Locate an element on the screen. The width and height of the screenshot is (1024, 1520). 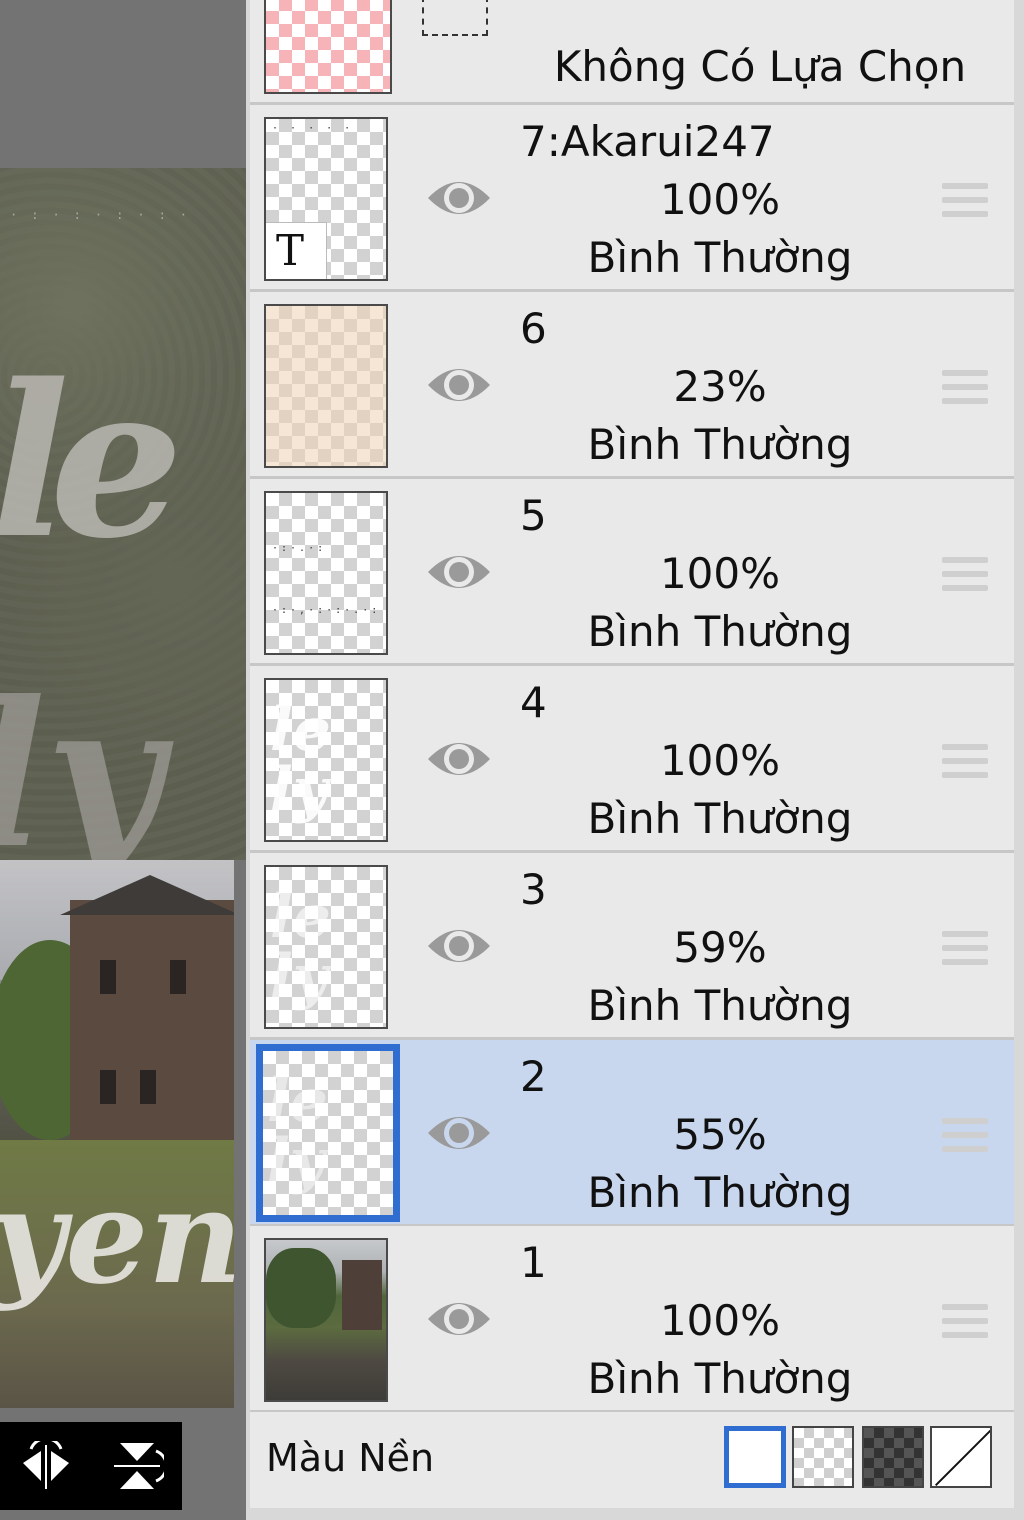
layer-opacity: 23% is located at coordinates (720, 386).